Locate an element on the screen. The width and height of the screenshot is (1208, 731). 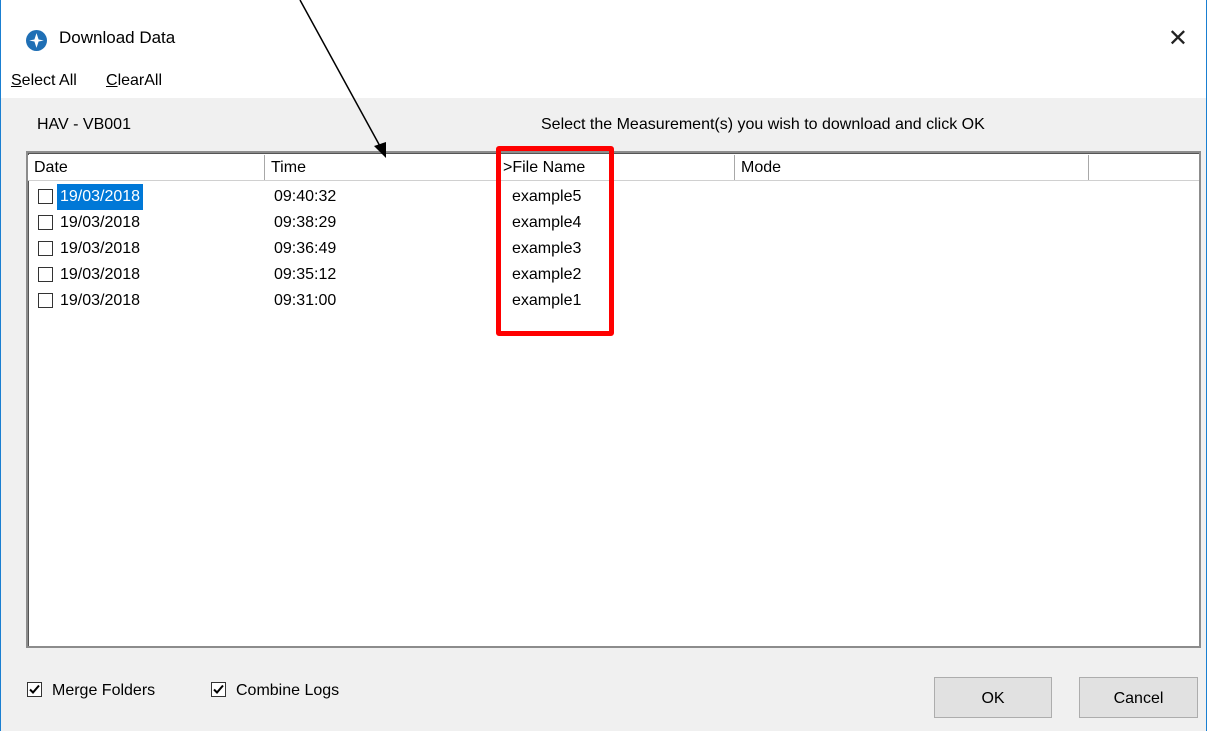
annotation-arrow-icon is located at coordinates (342, 79).